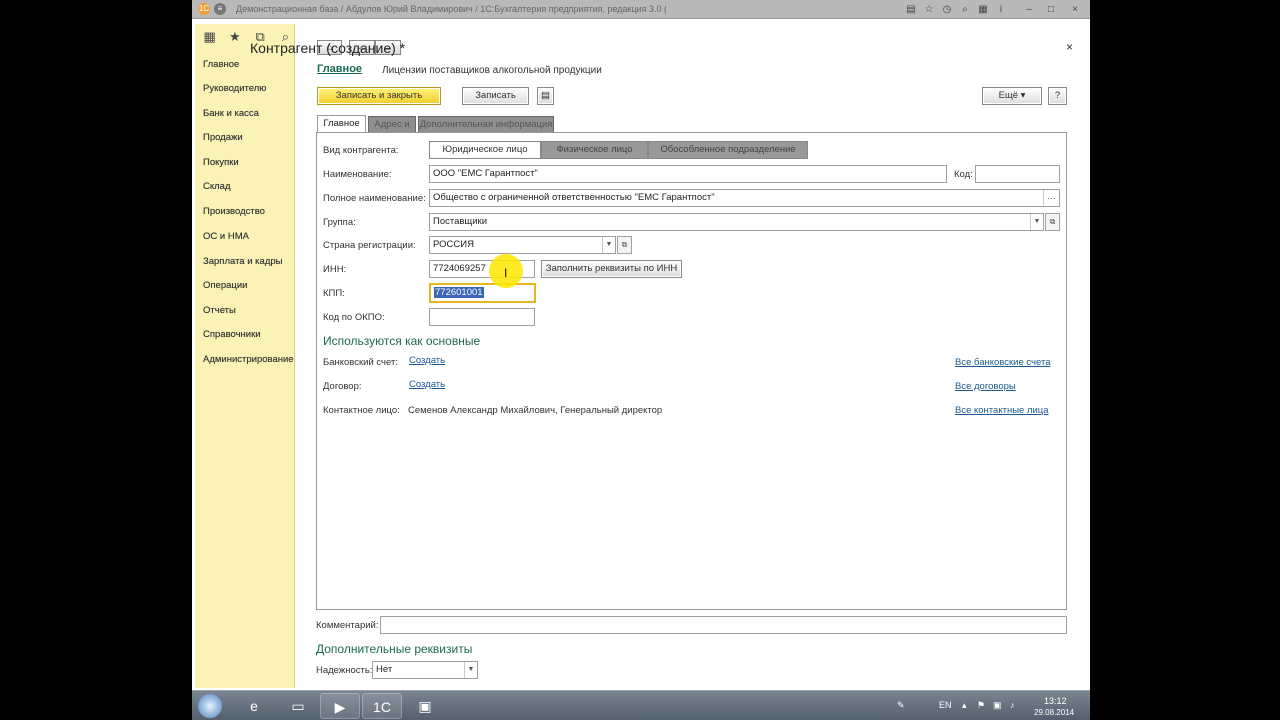 The height and width of the screenshot is (720, 1280). What do you see at coordinates (460, 221) in the screenshot?
I see `group-value: Поставщики` at bounding box center [460, 221].